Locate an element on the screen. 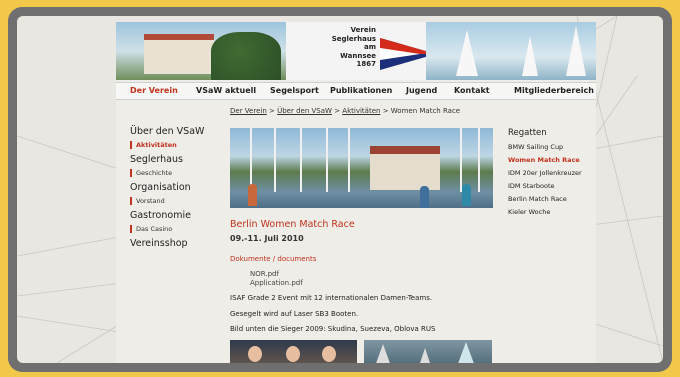 Image resolution: width=680 pixels, height=377 pixels. nav-item-der-verein: Der Verein is located at coordinates (154, 90).